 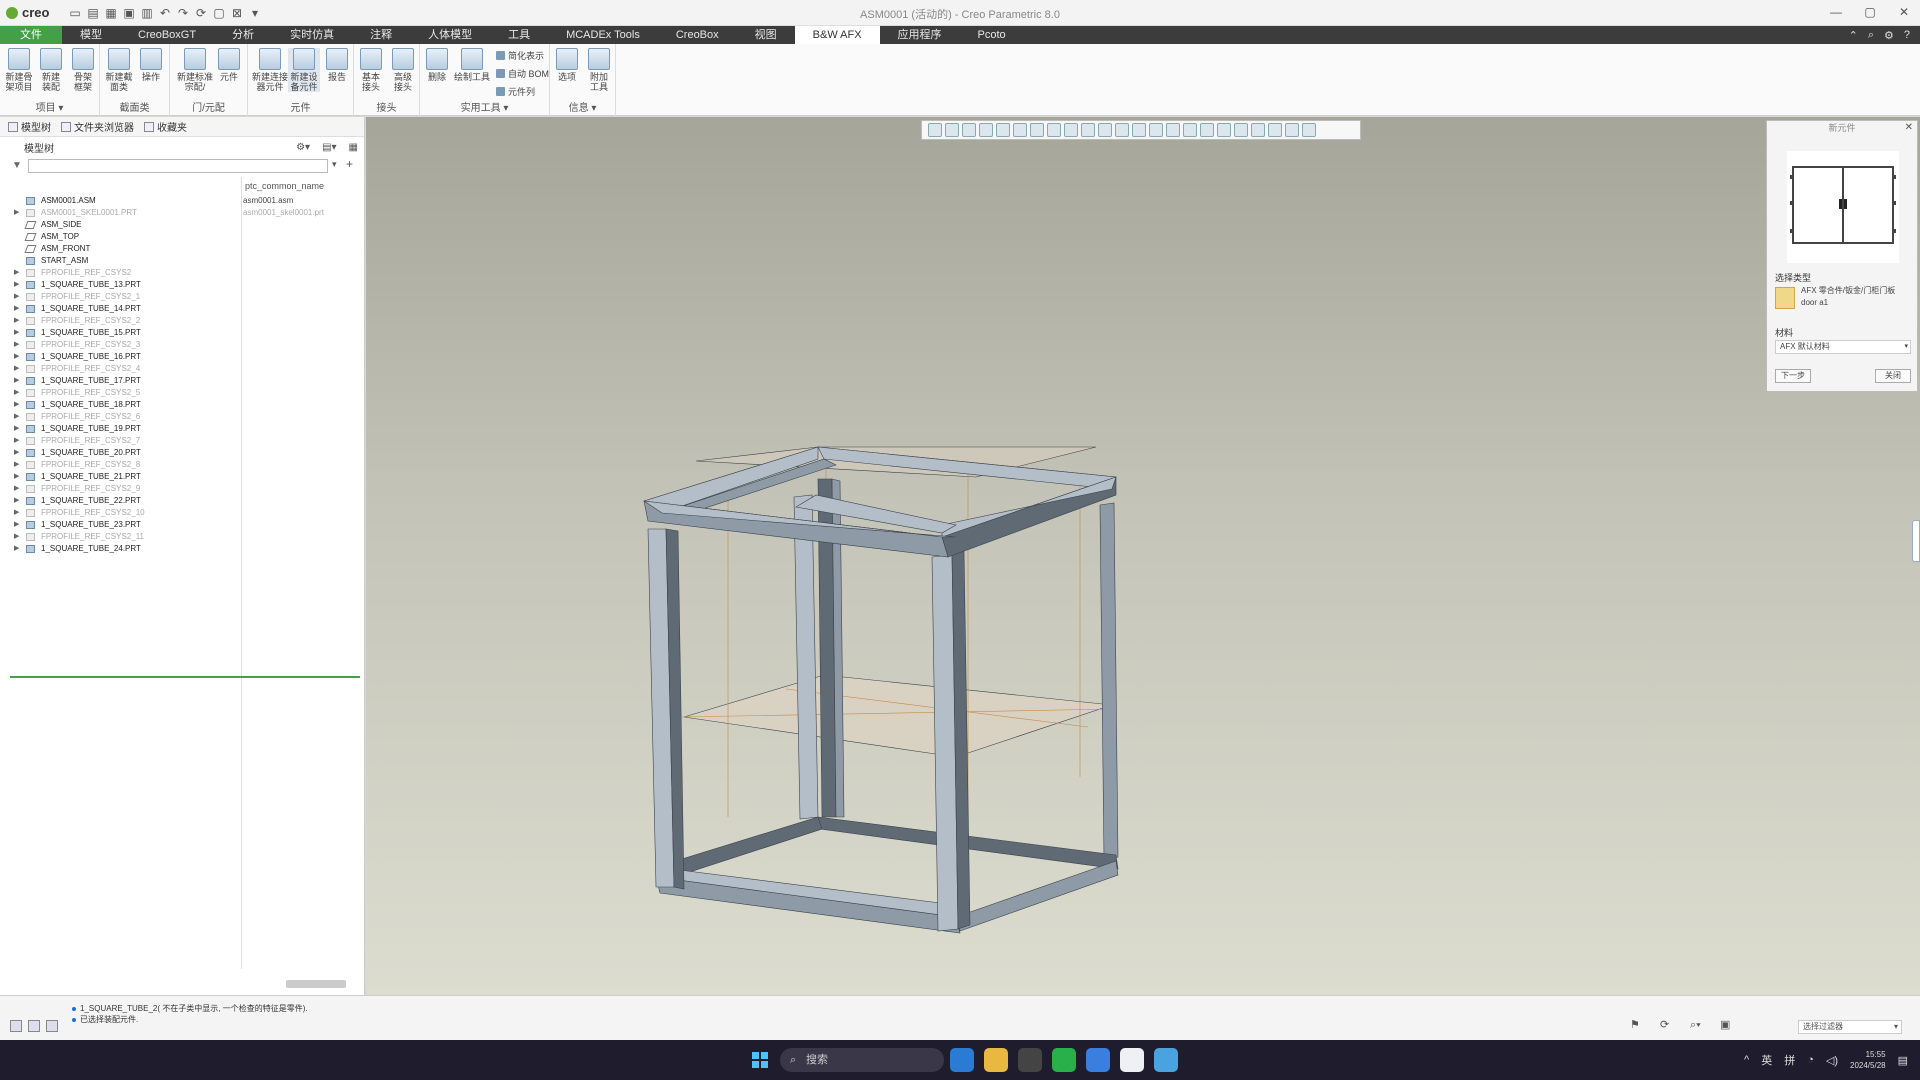 What do you see at coordinates (180, 237) in the screenshot?
I see `tree-row: ASM_TOP` at bounding box center [180, 237].